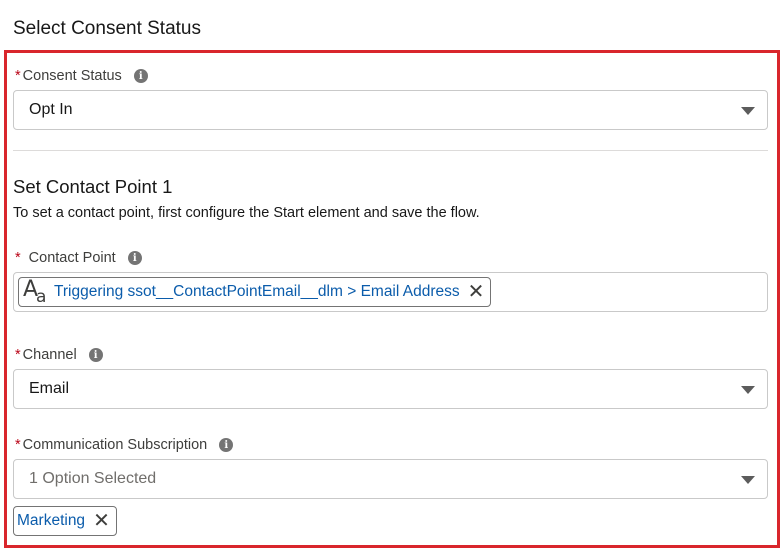  Describe the element at coordinates (390, 150) in the screenshot. I see `section-divider` at that location.